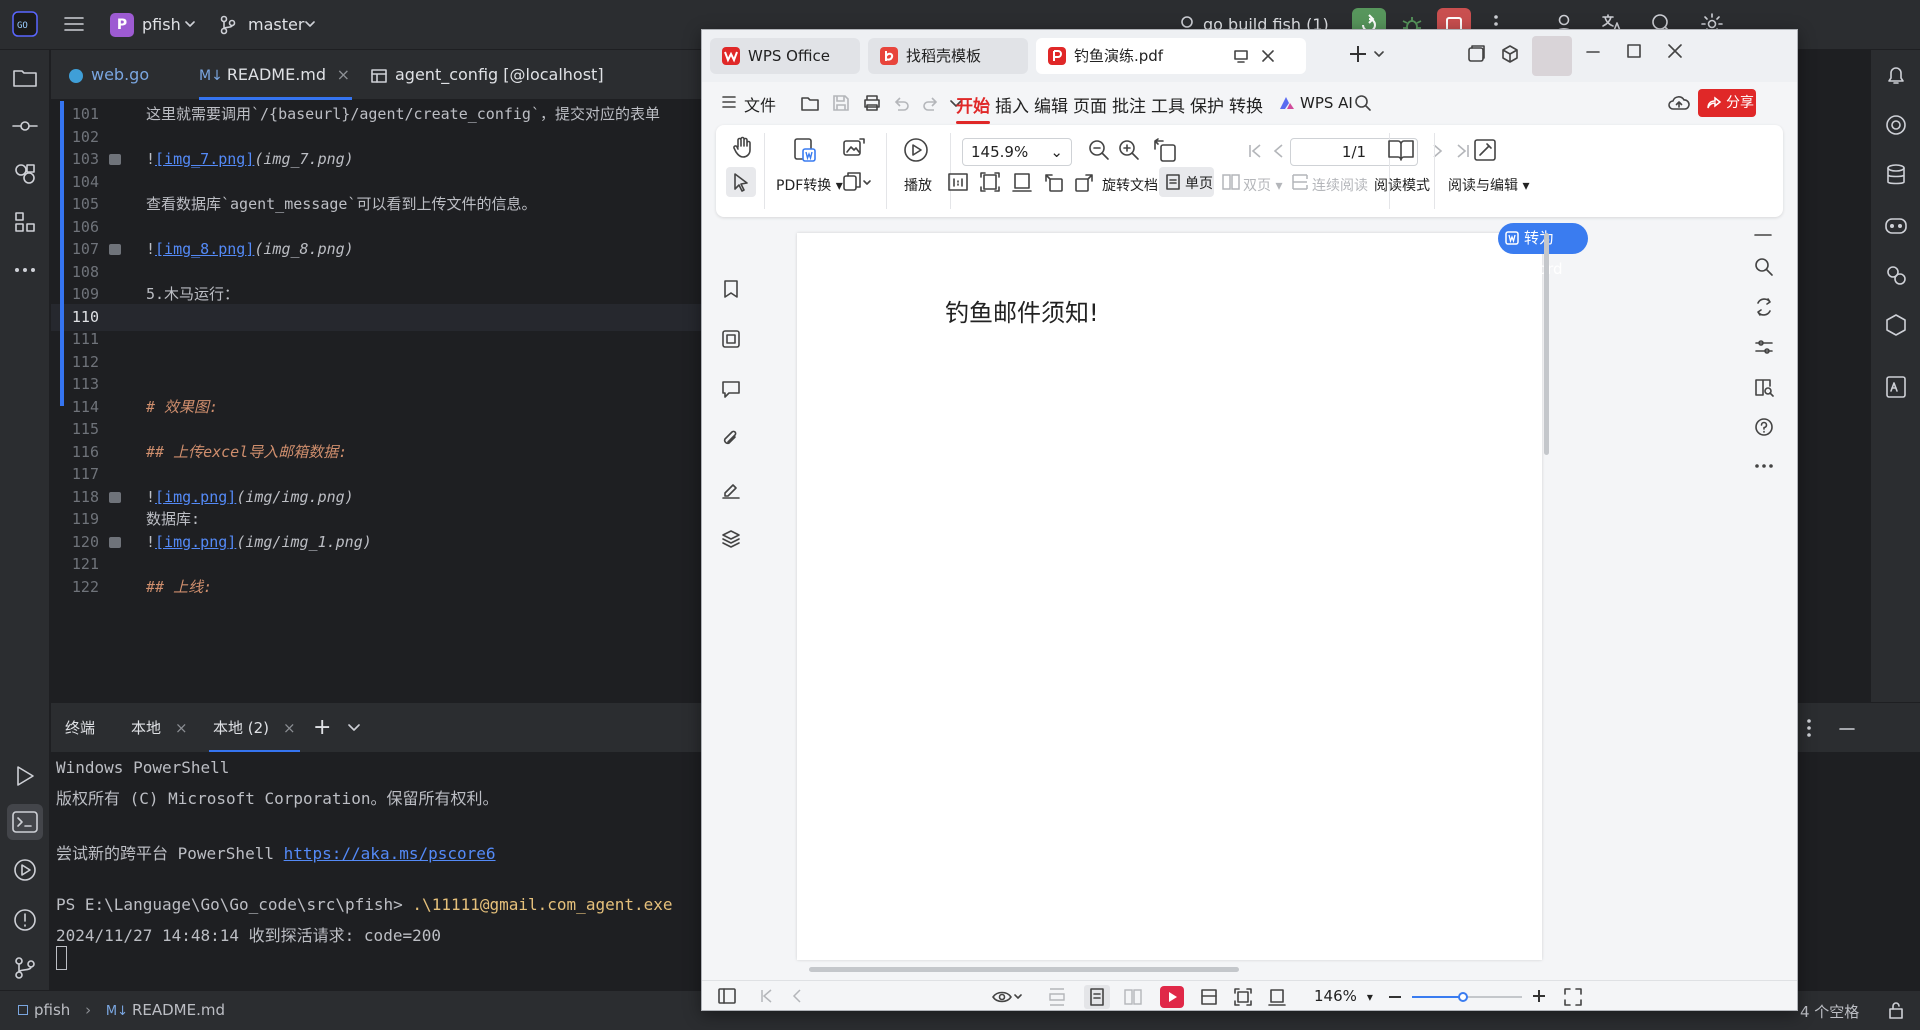 The height and width of the screenshot is (1030, 1920). I want to click on share-button: 分享, so click(1727, 103).